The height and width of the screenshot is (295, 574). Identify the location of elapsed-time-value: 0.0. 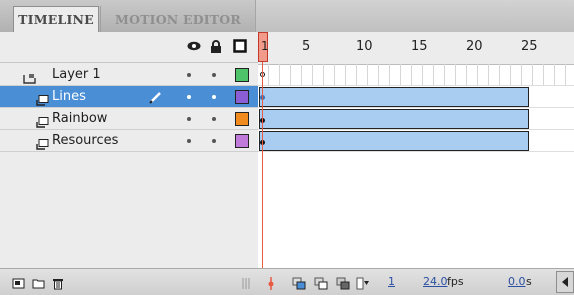
(517, 281).